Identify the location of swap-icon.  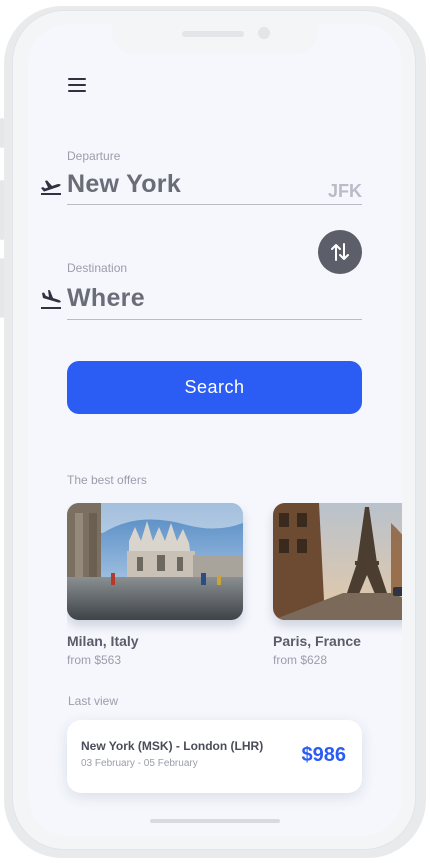
(340, 252).